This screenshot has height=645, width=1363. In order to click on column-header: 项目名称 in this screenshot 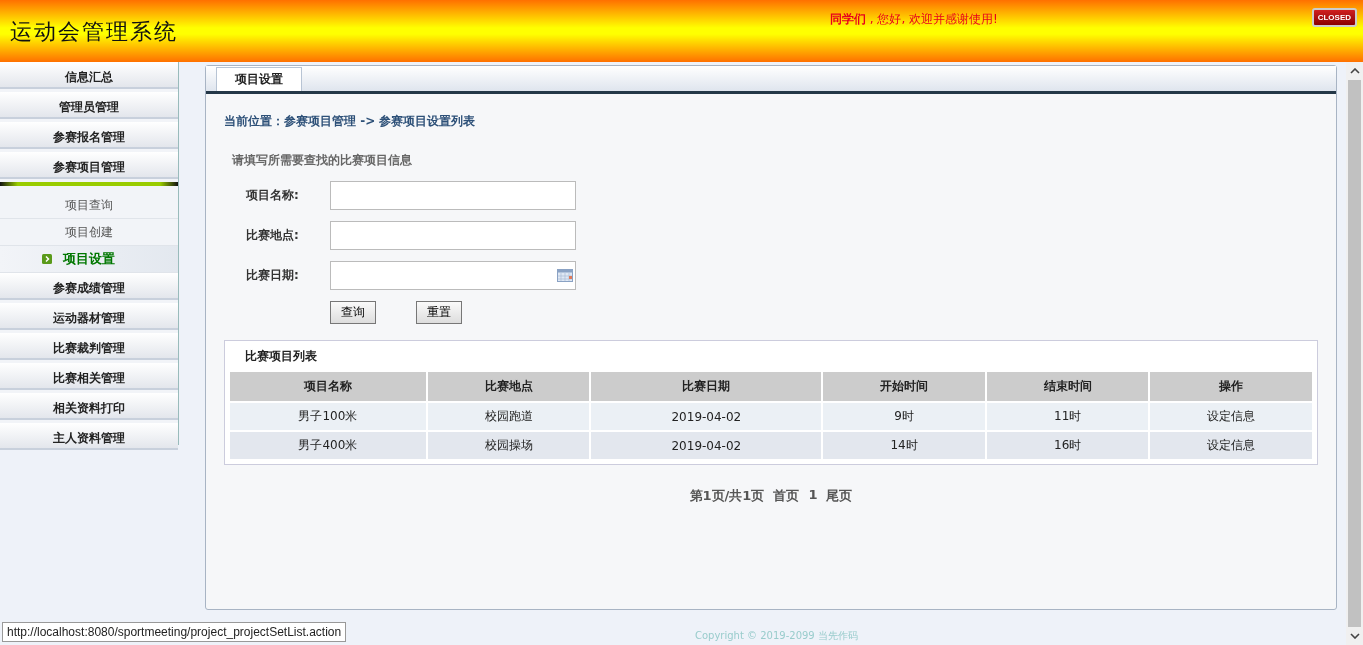, I will do `click(328, 386)`.